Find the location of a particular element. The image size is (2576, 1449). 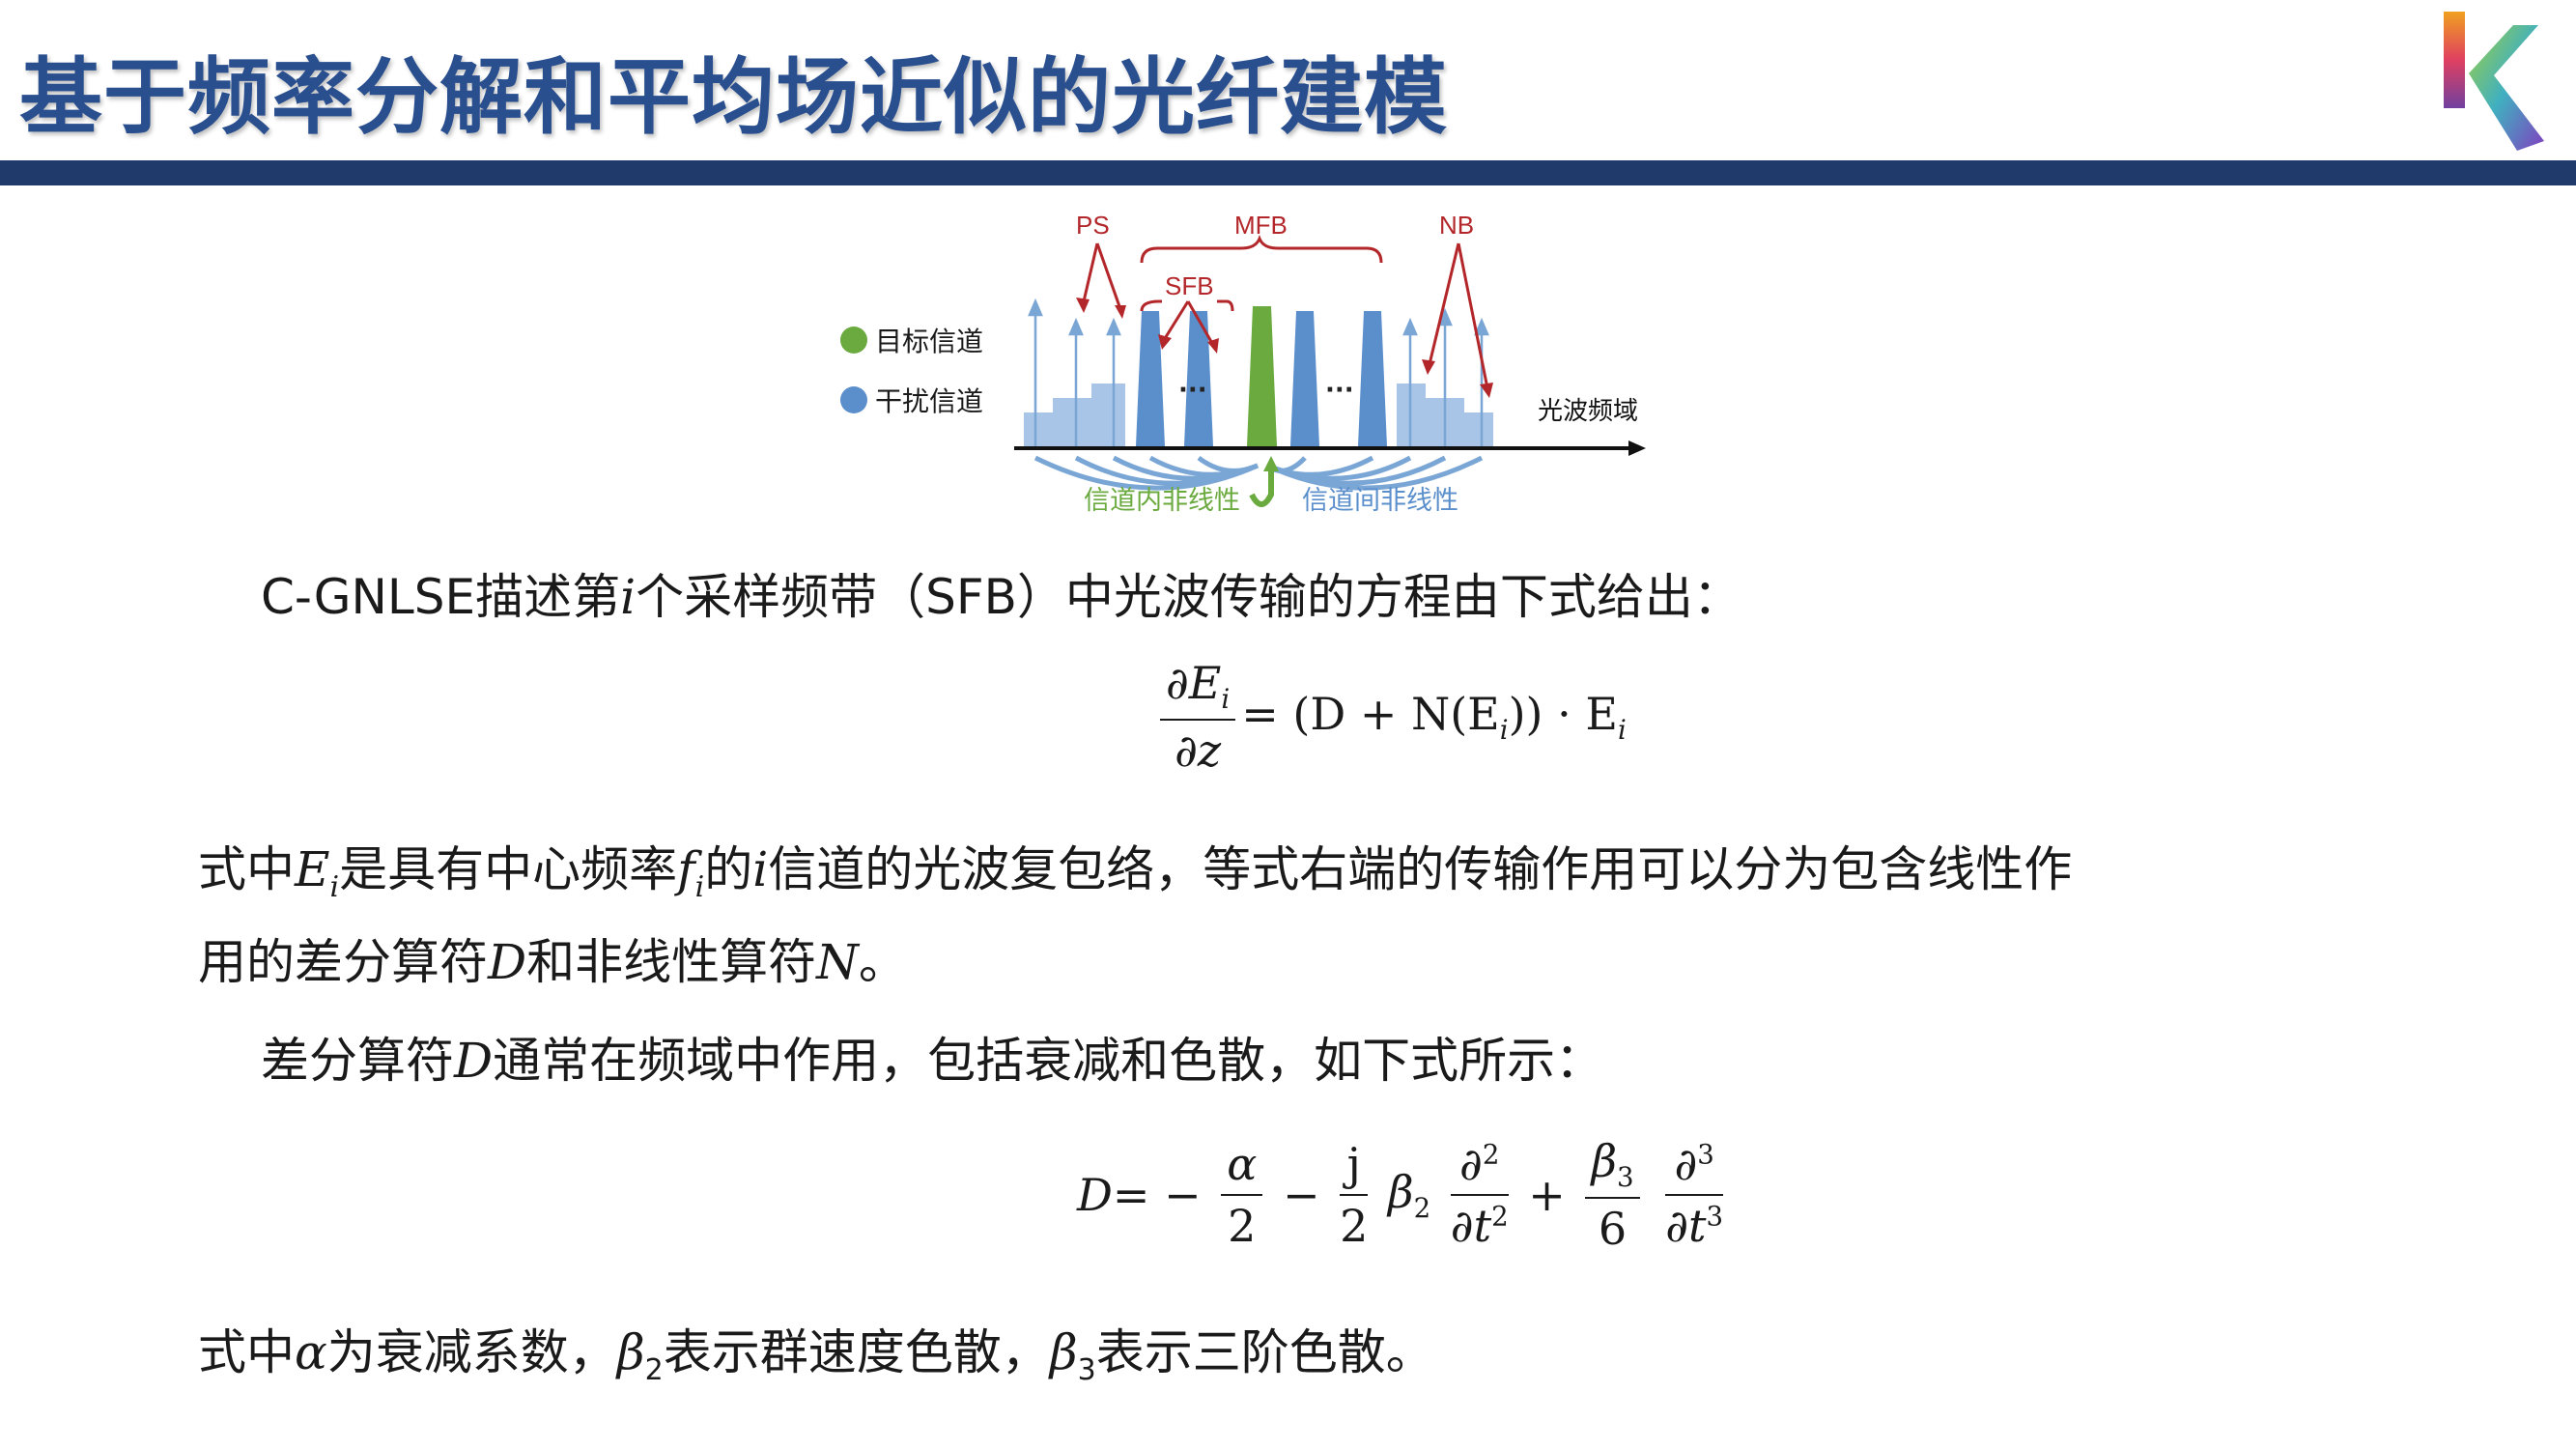

dots-left: ··· is located at coordinates (1192, 390).